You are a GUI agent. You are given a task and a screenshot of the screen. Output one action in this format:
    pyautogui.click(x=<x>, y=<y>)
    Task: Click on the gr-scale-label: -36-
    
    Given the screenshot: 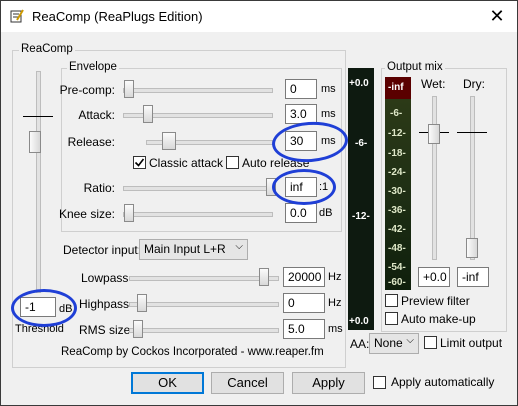 What is the action you would take?
    pyautogui.click(x=397, y=210)
    